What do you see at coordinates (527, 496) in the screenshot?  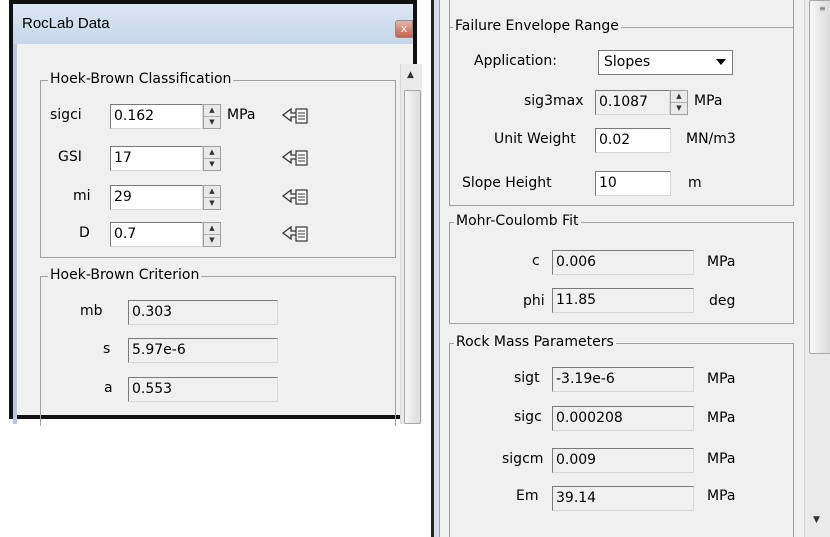 I see `em-label: Em` at bounding box center [527, 496].